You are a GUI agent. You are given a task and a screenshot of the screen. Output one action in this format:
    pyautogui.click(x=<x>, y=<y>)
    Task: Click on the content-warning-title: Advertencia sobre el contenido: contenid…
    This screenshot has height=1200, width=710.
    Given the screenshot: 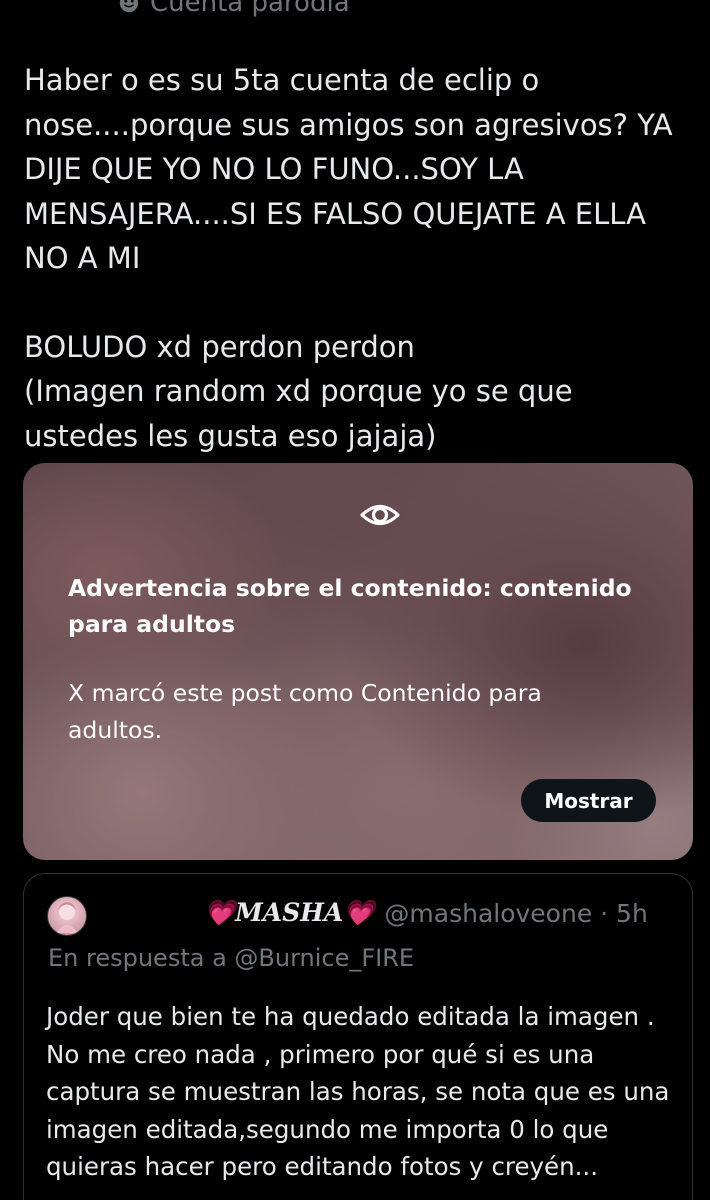 What is the action you would take?
    pyautogui.click(x=350, y=606)
    